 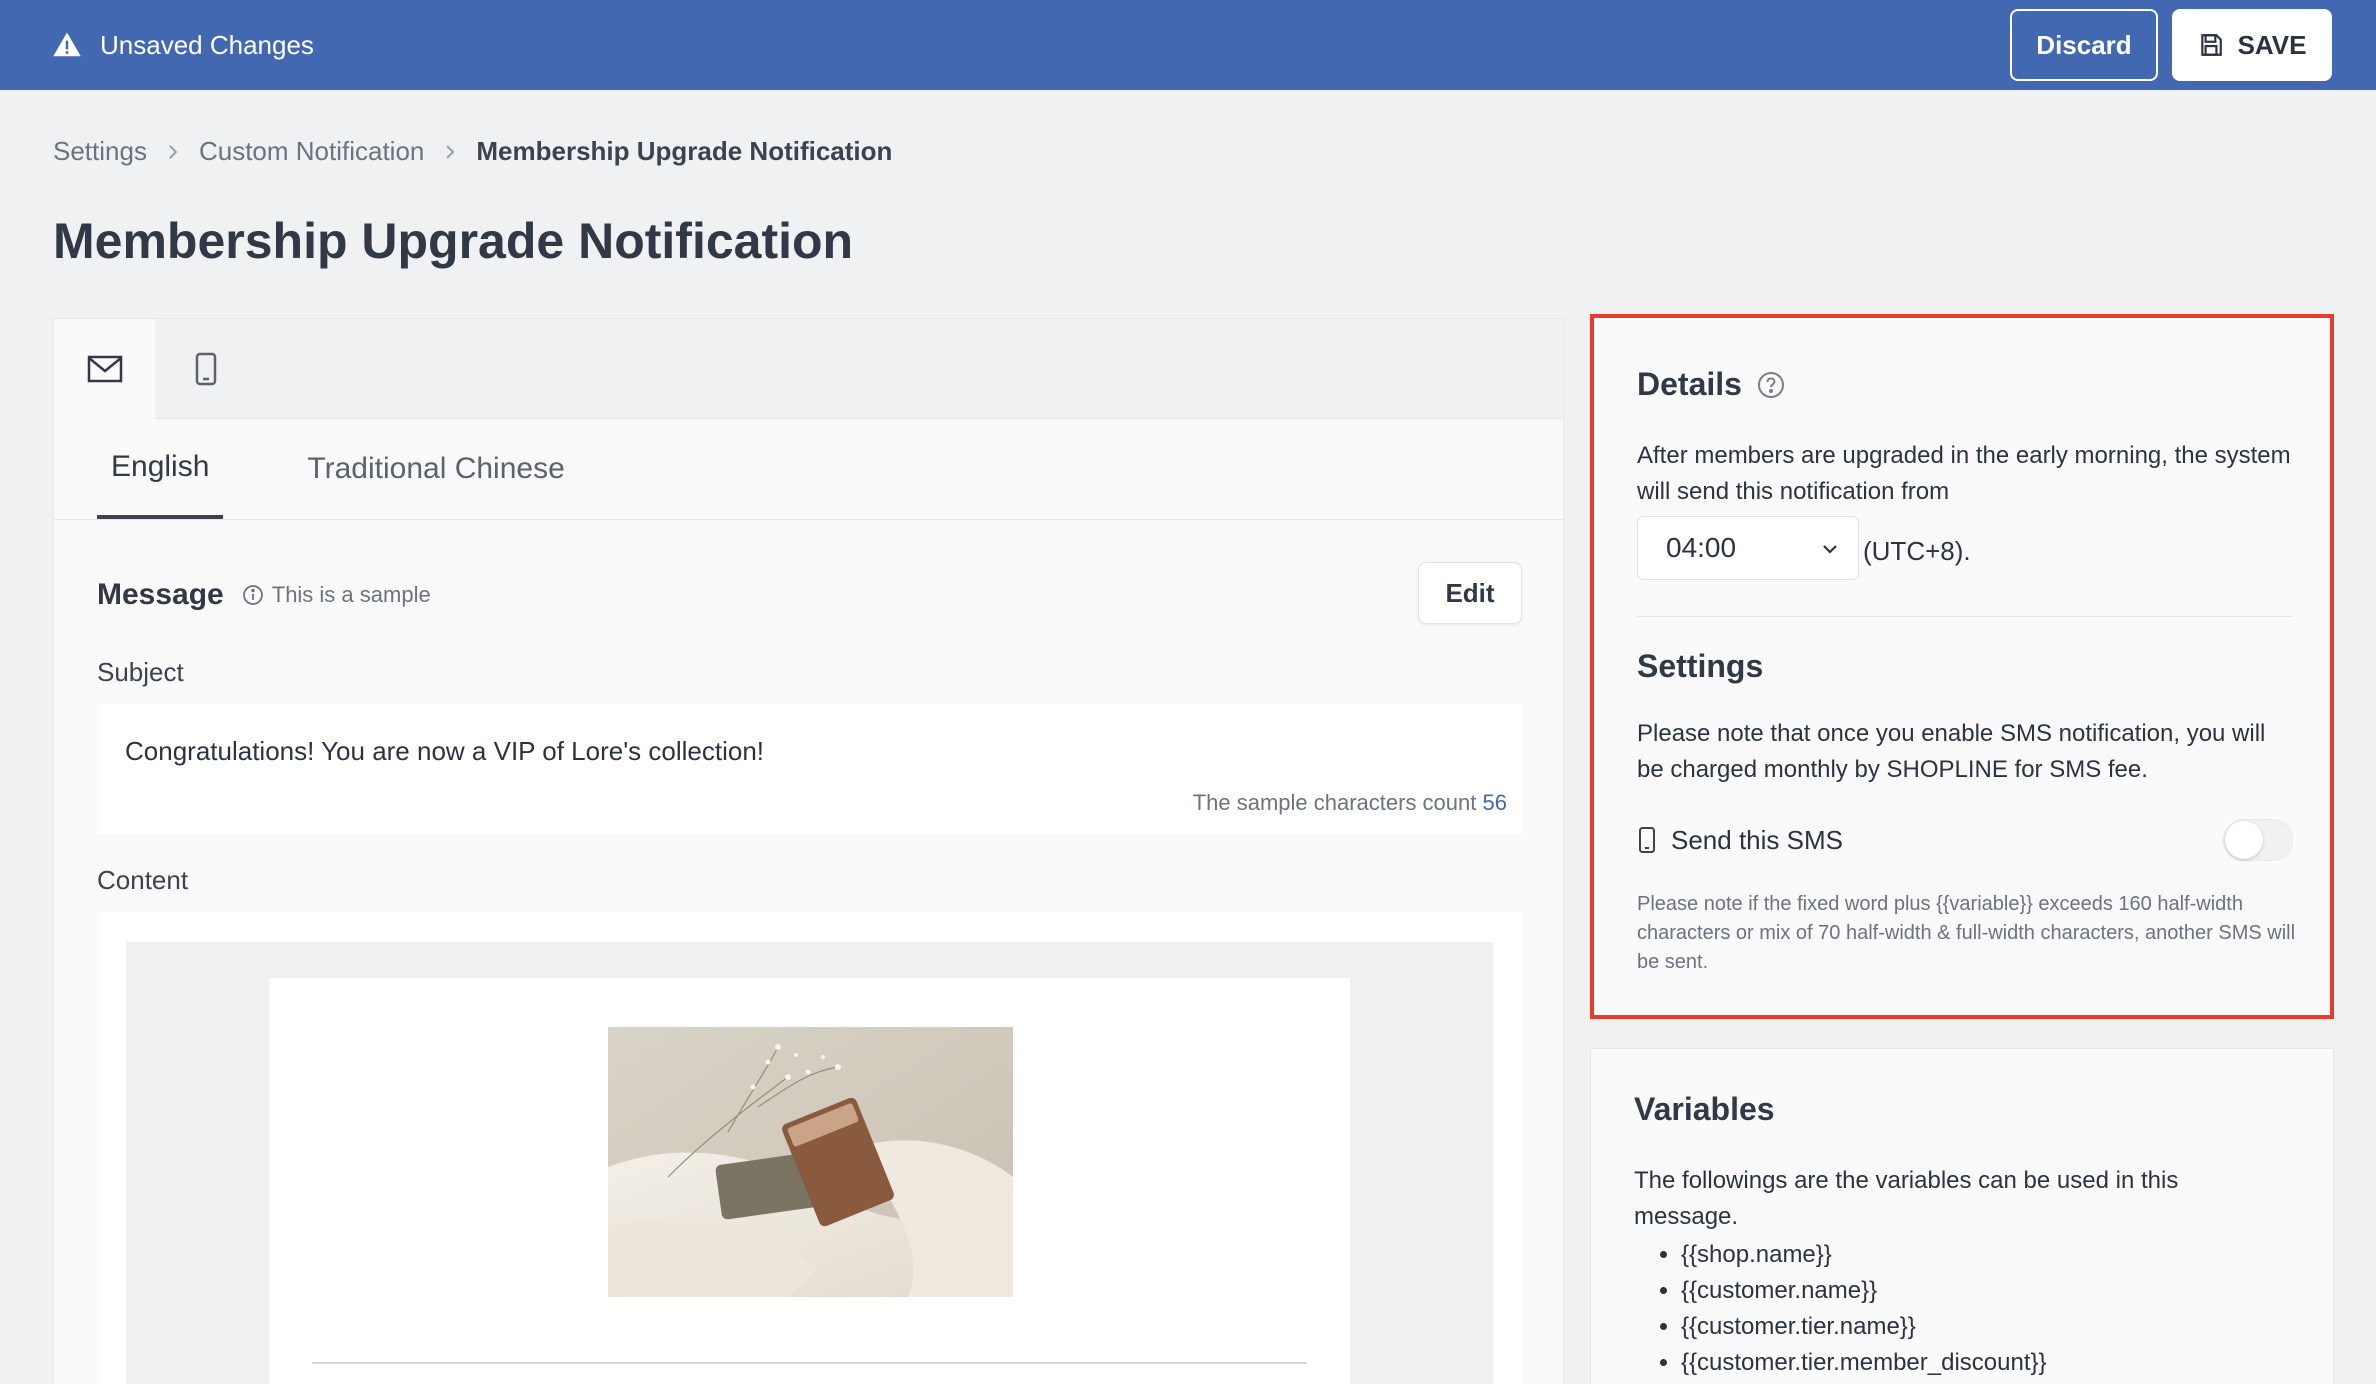 What do you see at coordinates (1757, 839) in the screenshot?
I see `send-sms-label: Send this SMS` at bounding box center [1757, 839].